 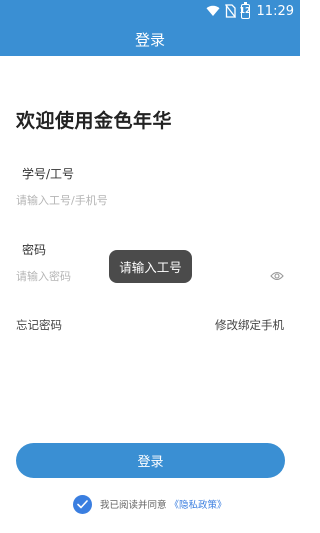 What do you see at coordinates (48, 174) in the screenshot?
I see `id-field-label: 学号/工号` at bounding box center [48, 174].